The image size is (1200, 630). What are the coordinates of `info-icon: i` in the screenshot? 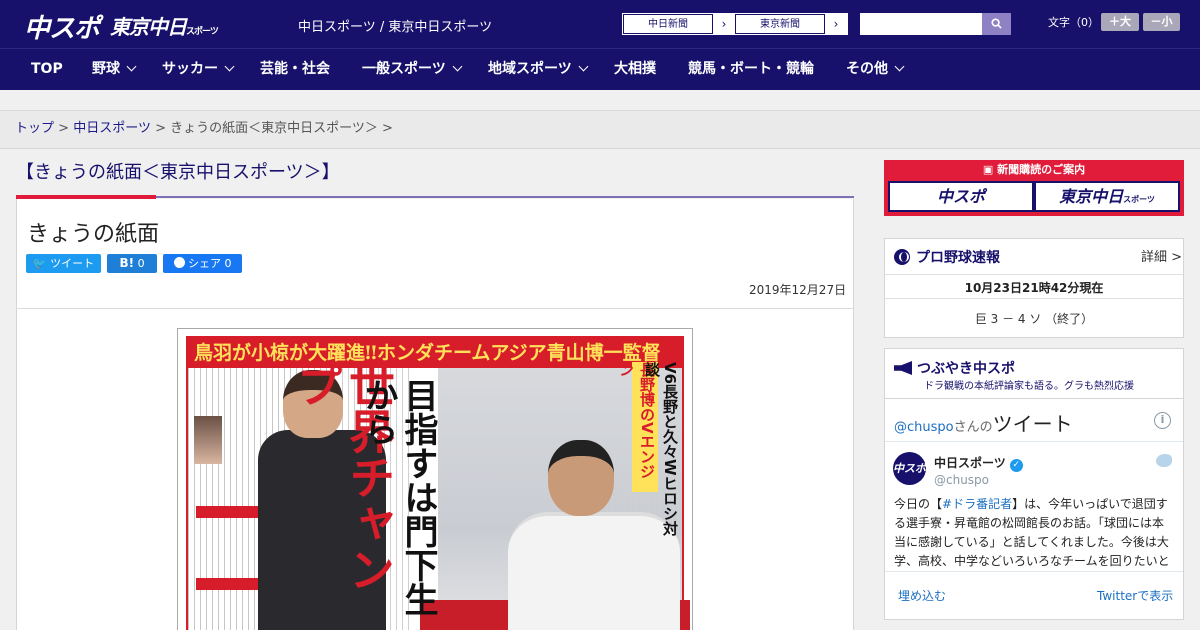 It's located at (1162, 420).